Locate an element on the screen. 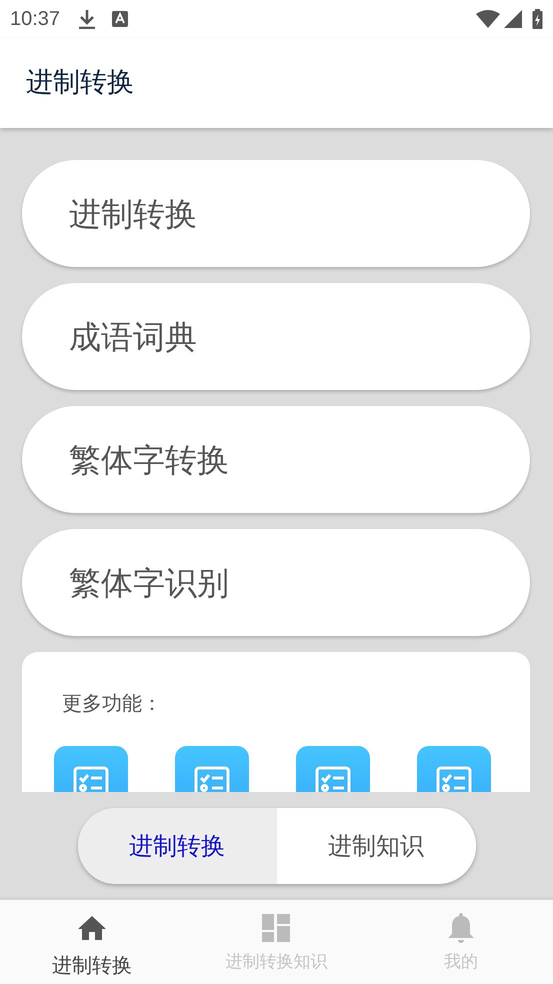 The width and height of the screenshot is (553, 984). battery-icon is located at coordinates (537, 19).